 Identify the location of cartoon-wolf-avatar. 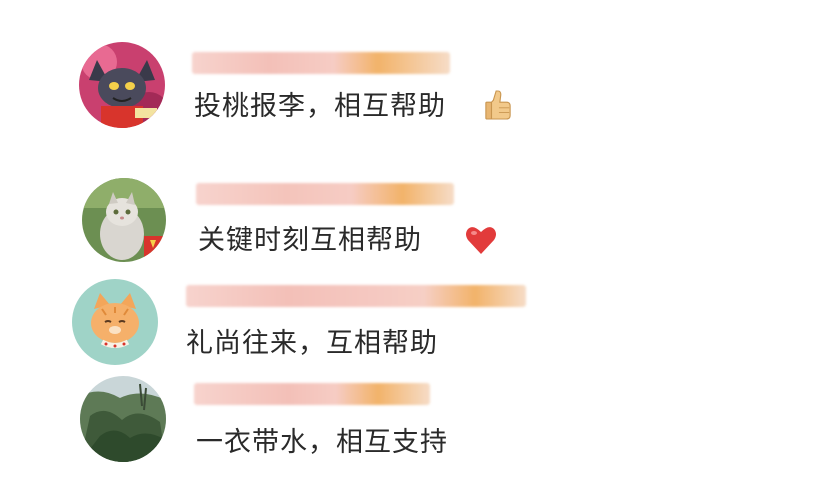
(122, 85).